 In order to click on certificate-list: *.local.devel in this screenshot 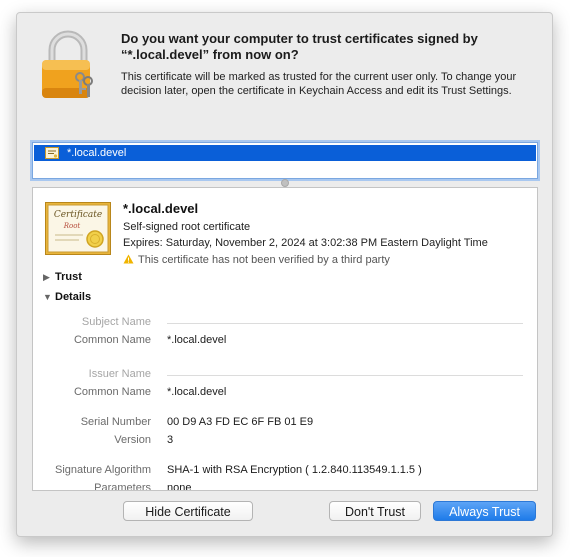, I will do `click(285, 160)`.